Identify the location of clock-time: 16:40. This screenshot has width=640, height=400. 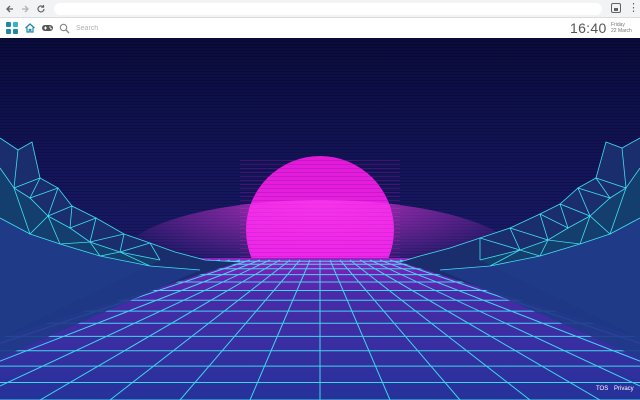
(588, 28).